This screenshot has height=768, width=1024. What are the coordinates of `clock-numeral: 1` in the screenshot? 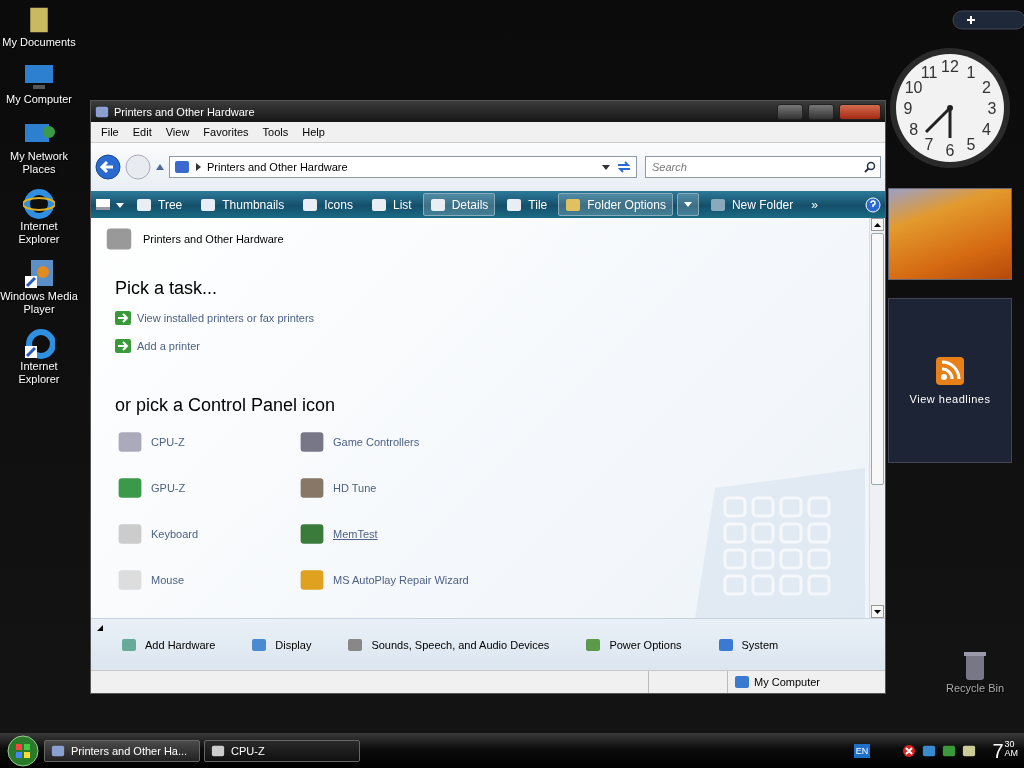 It's located at (971, 72).